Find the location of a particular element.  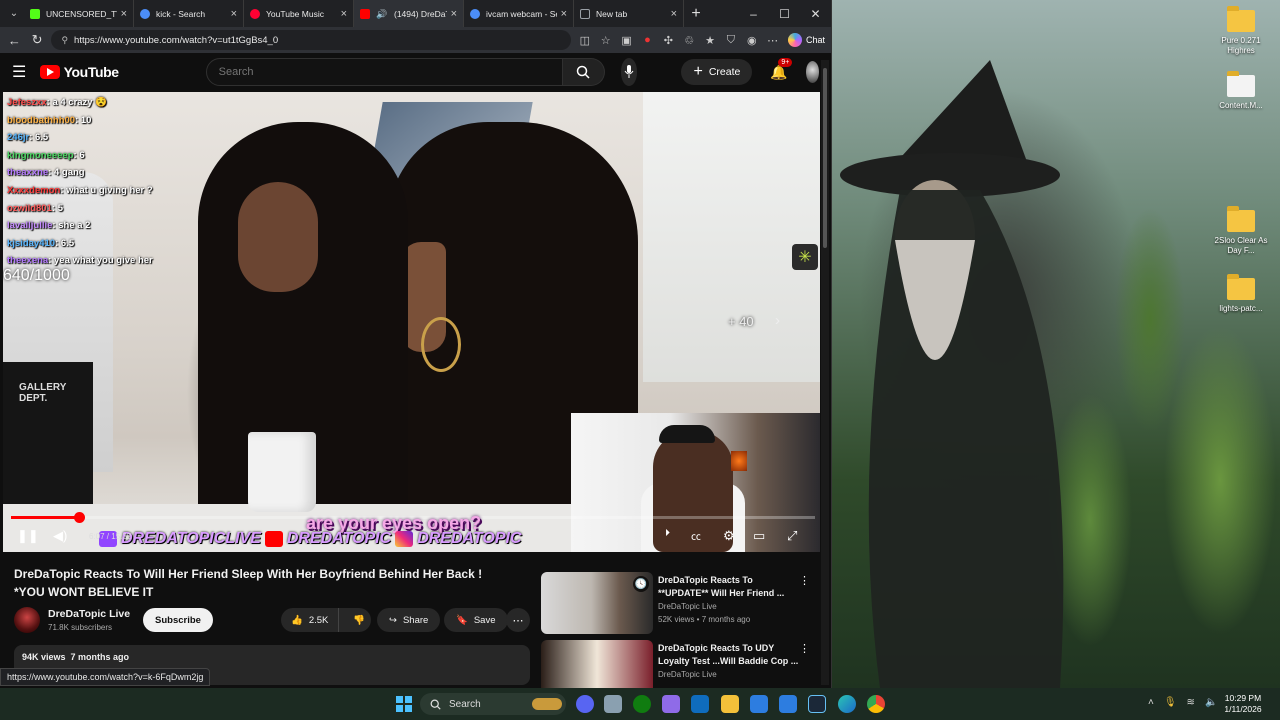

edge-browser-icon is located at coordinates (847, 704).